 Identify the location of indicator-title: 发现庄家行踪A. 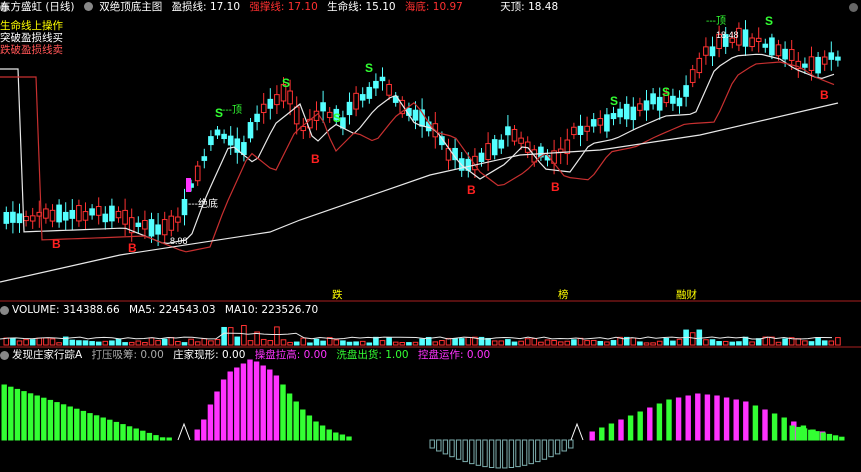
(47, 355).